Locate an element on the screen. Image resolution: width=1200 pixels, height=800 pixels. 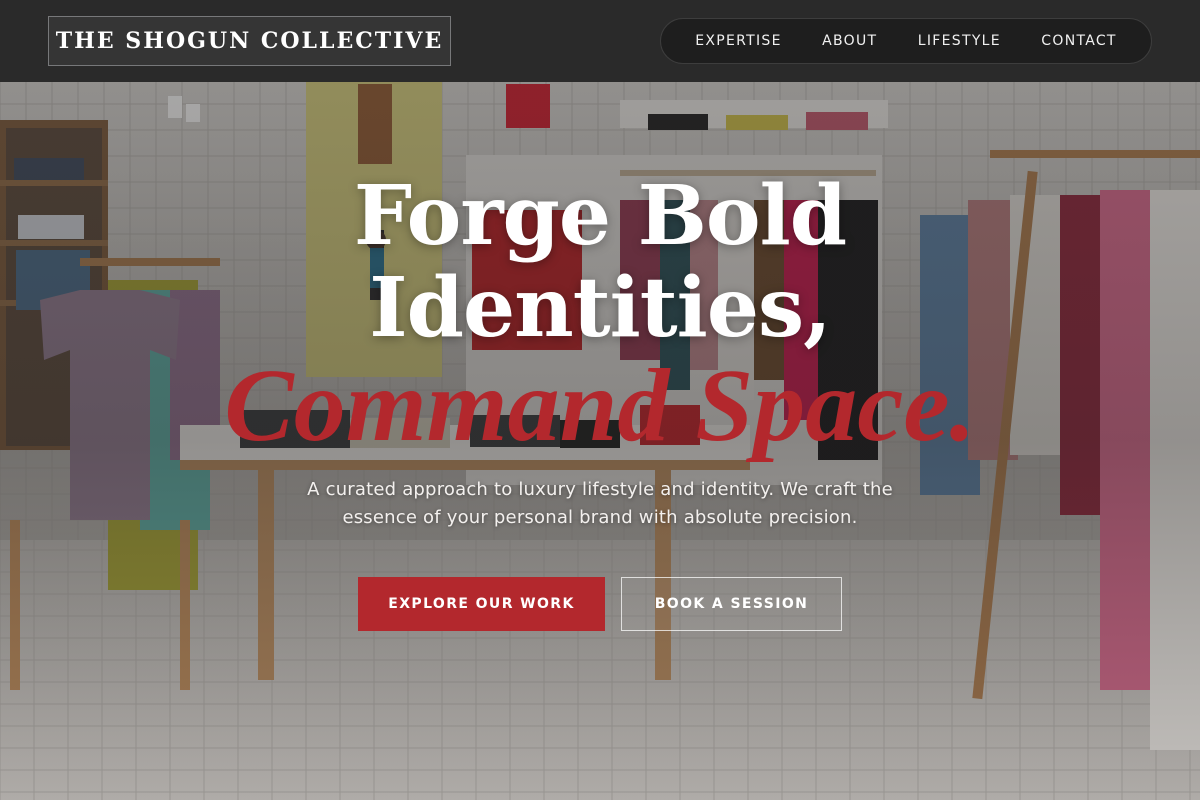
nav-link-about: ABOUT is located at coordinates (849, 41).